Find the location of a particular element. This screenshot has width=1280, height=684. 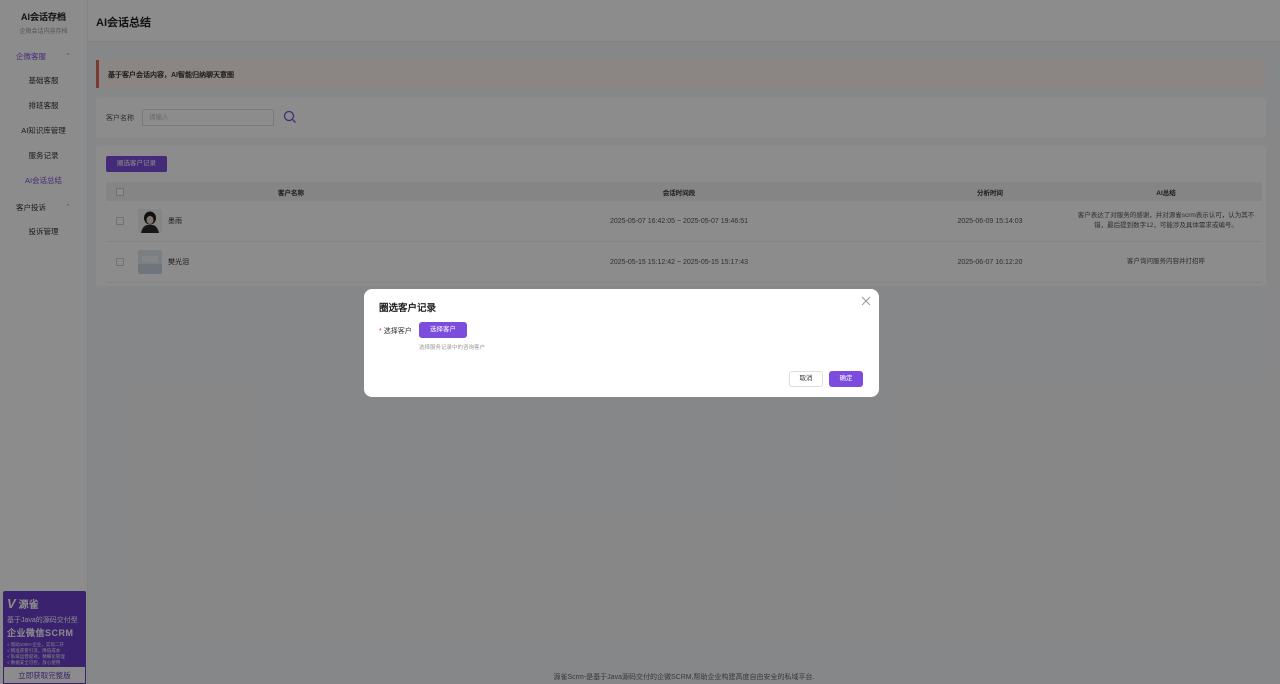

dialog-title: 圈选客户记录 is located at coordinates (408, 308).